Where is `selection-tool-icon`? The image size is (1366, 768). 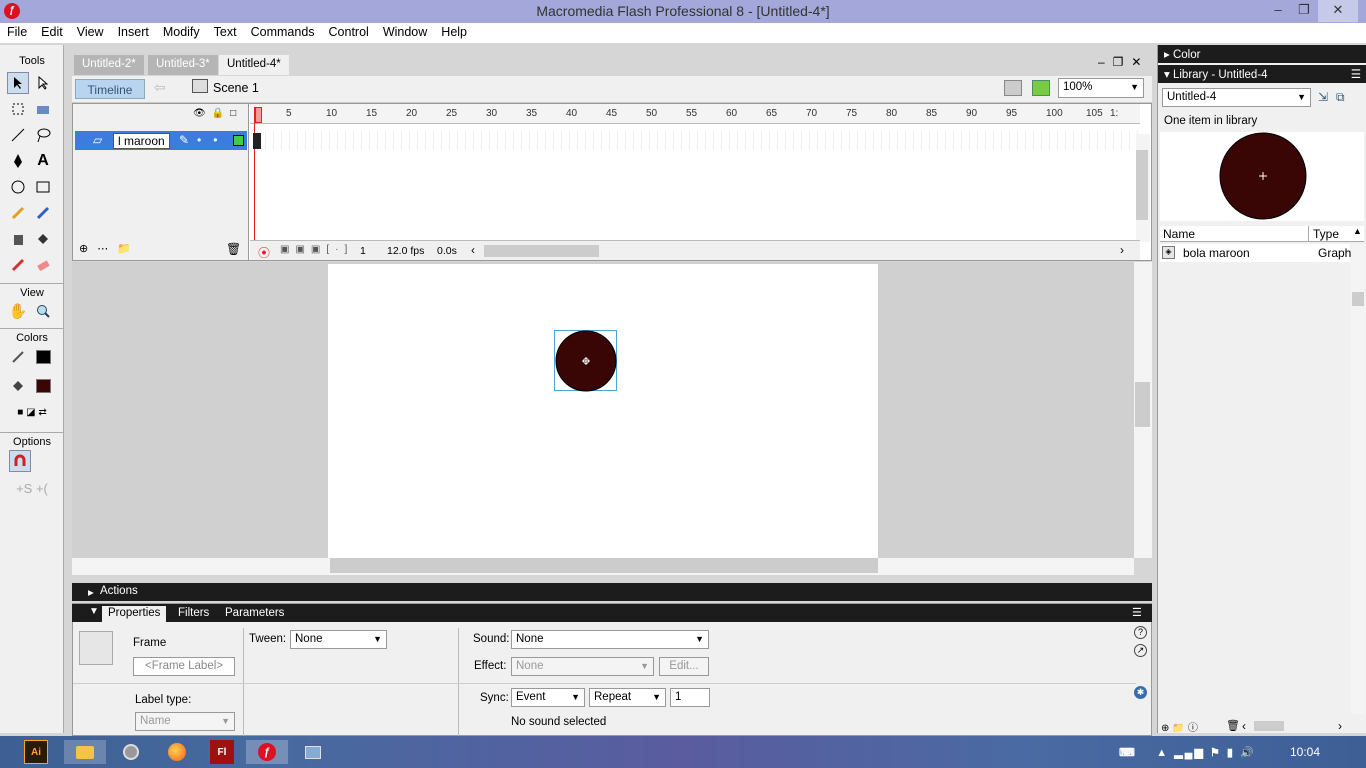
selection-tool-icon is located at coordinates (18, 83).